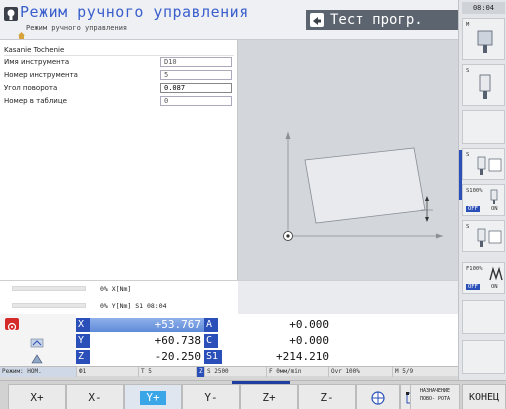  I want to click on form-title: Kasanie Tochenie, so click(34, 50).